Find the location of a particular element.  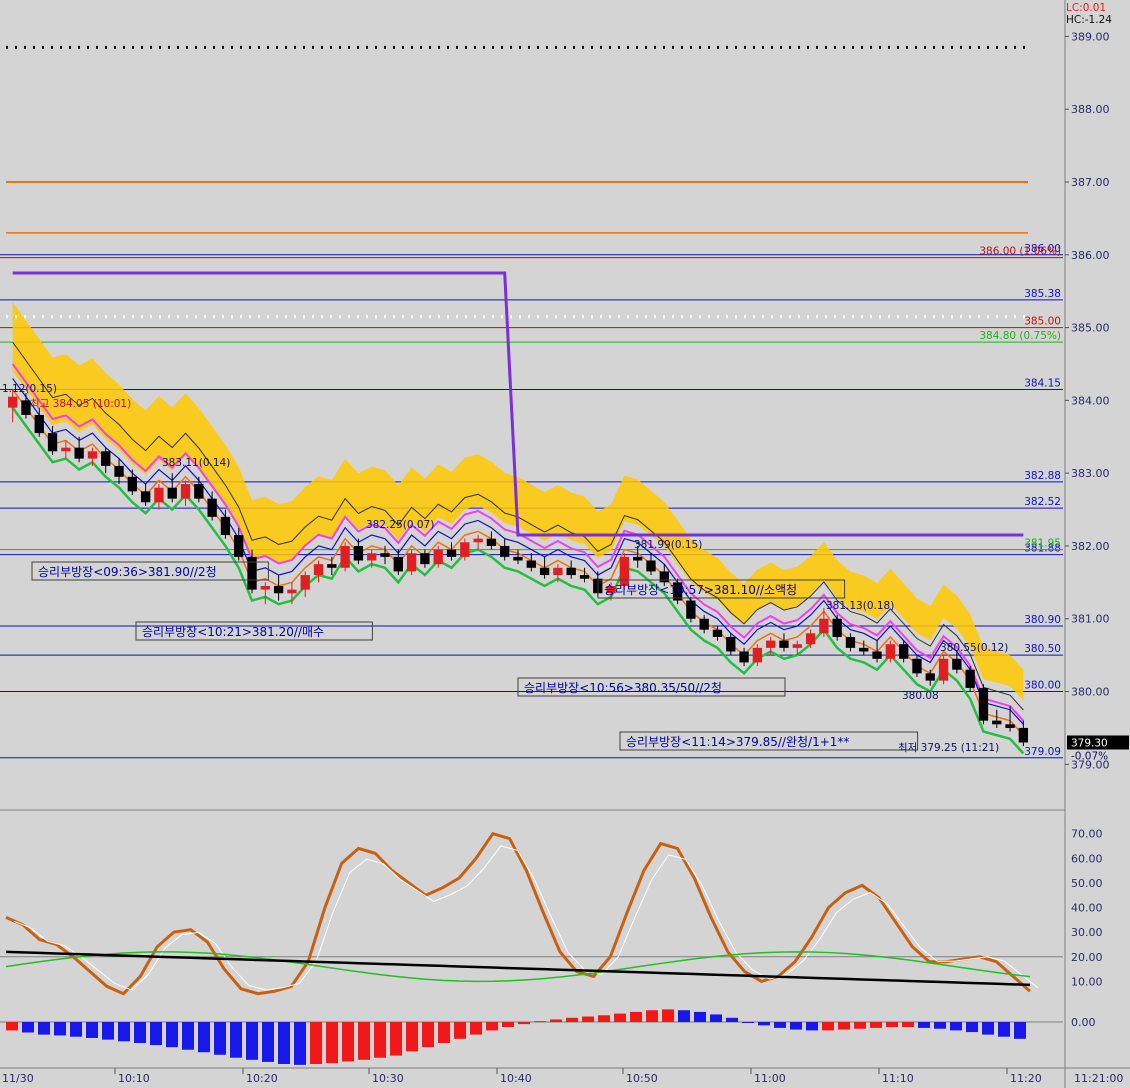

oscillator-tick-label: 10.00 is located at coordinates (1087, 981).